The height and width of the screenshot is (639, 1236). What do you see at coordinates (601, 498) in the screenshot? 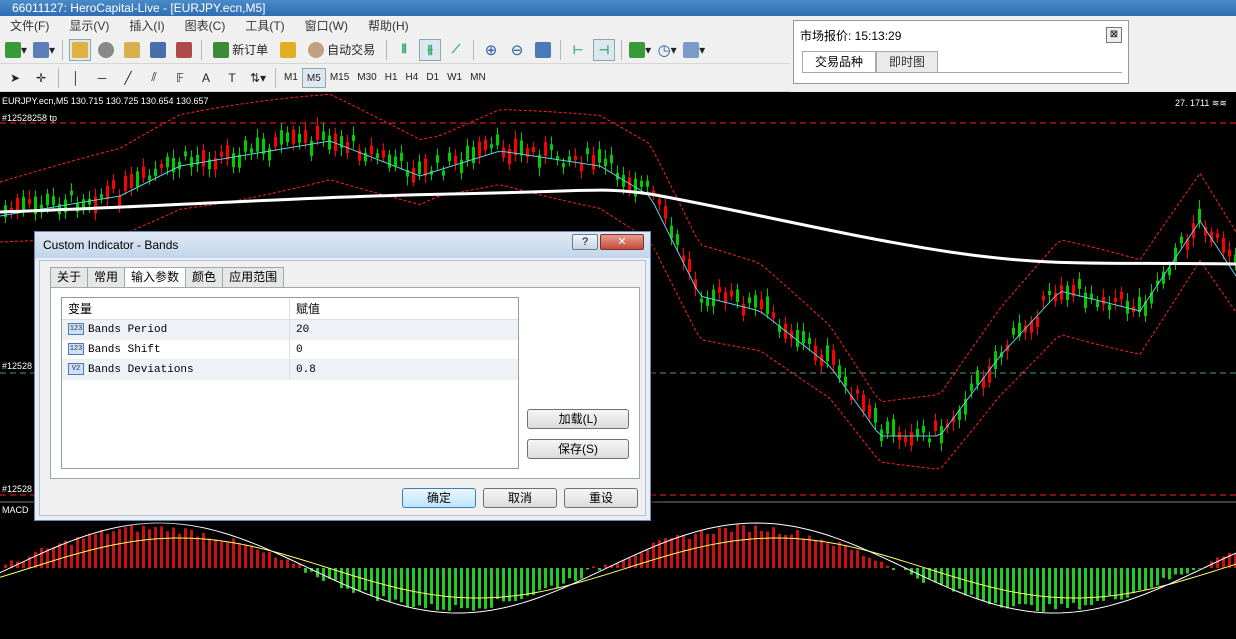
I see `reset-button: 重设` at bounding box center [601, 498].